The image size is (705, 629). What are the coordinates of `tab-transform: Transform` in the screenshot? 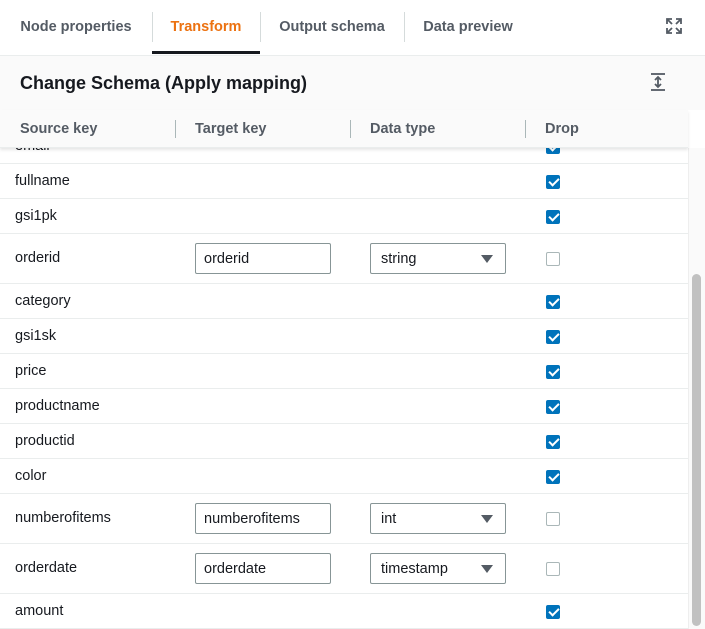 It's located at (206, 27).